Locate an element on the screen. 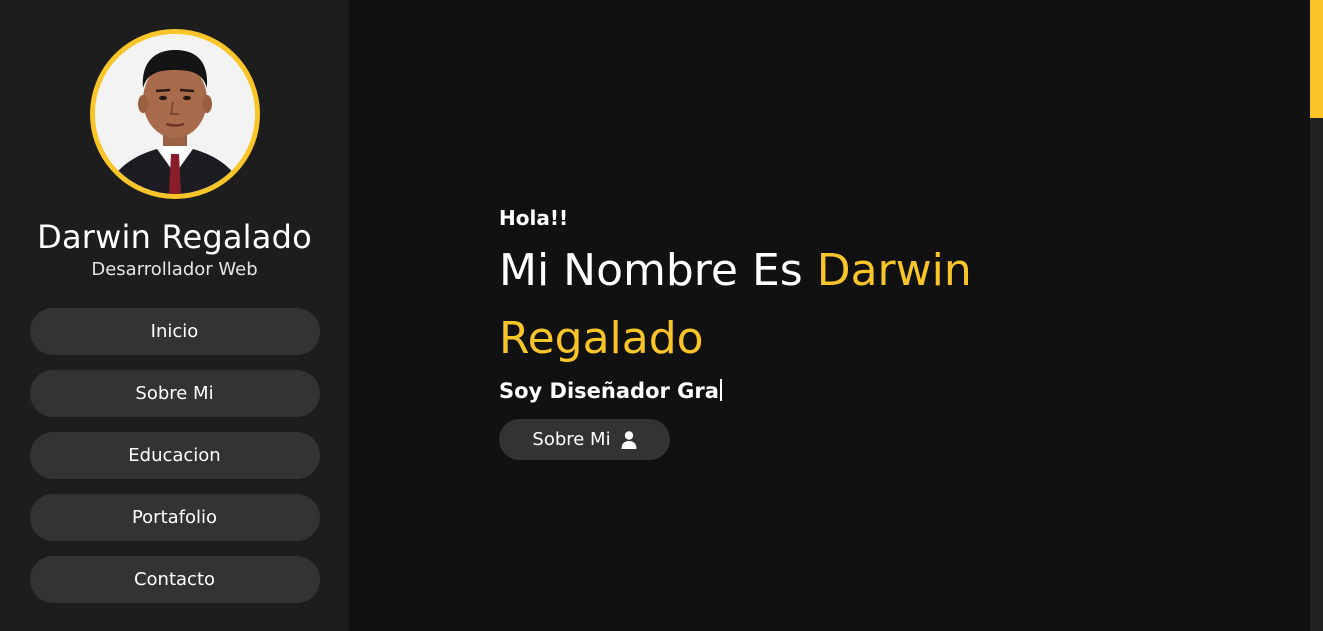 The image size is (1323, 631). nav-item-educacion: Educacion is located at coordinates (174, 455).